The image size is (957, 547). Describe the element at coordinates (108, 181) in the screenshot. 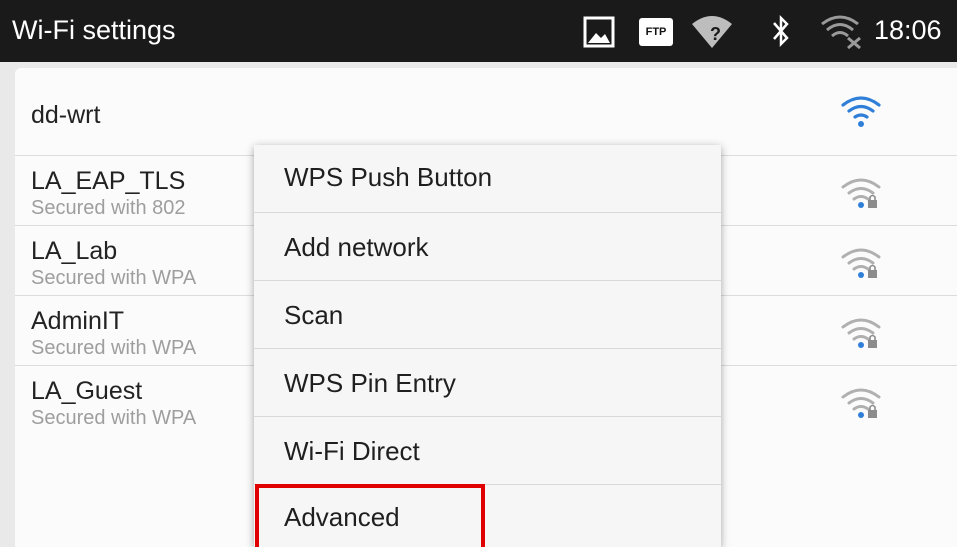

I see `network-name: LA_EAP_TLS` at that location.